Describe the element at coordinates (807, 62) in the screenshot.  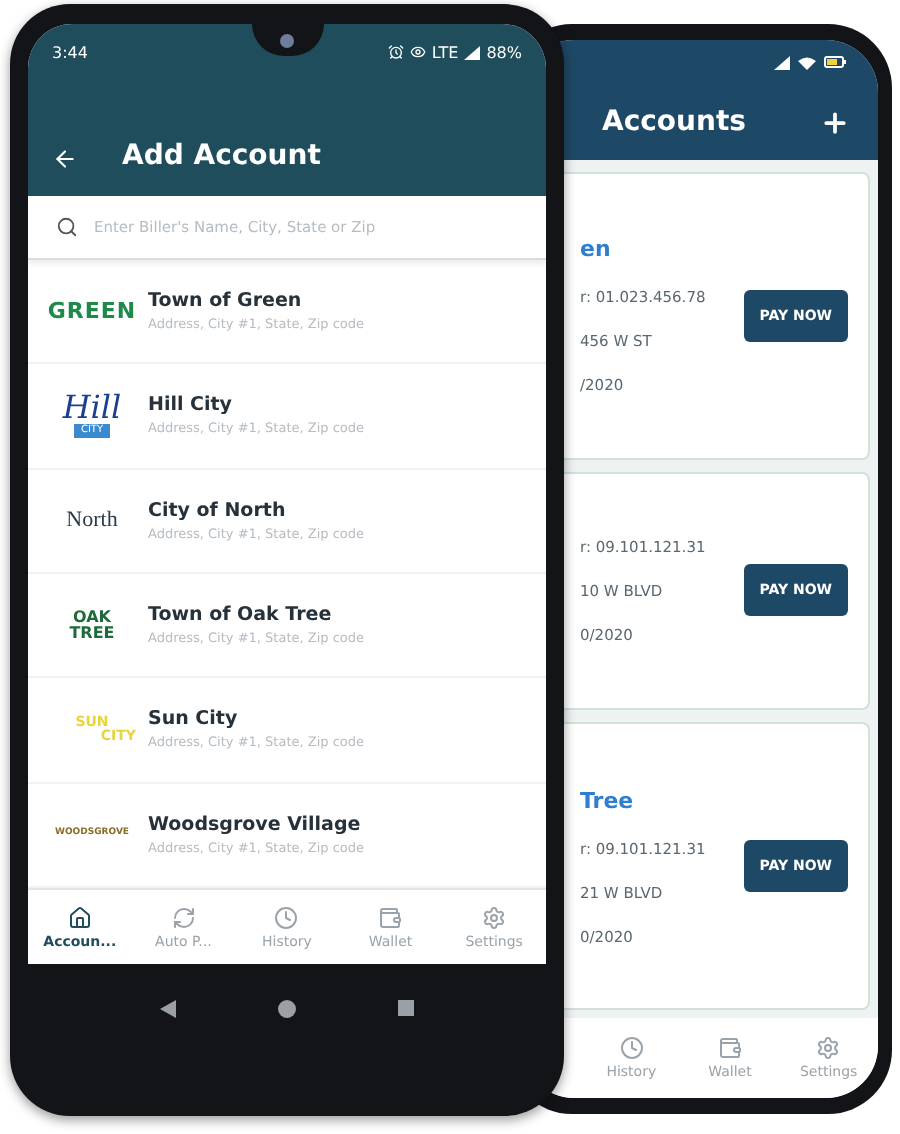
I see `wifi-icon` at that location.